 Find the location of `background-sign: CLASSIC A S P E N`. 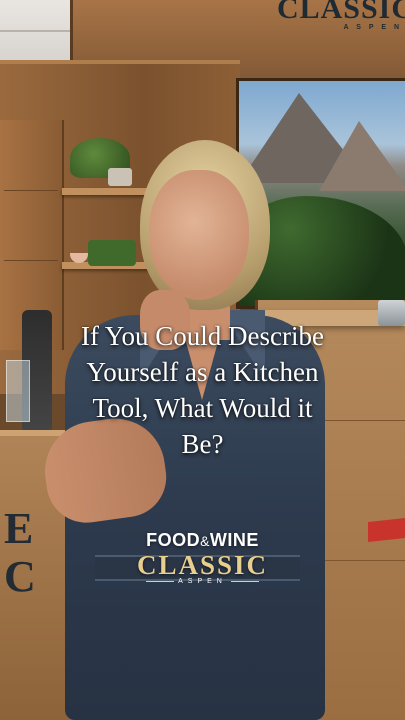

background-sign: CLASSIC A S P E N is located at coordinates (341, 20).